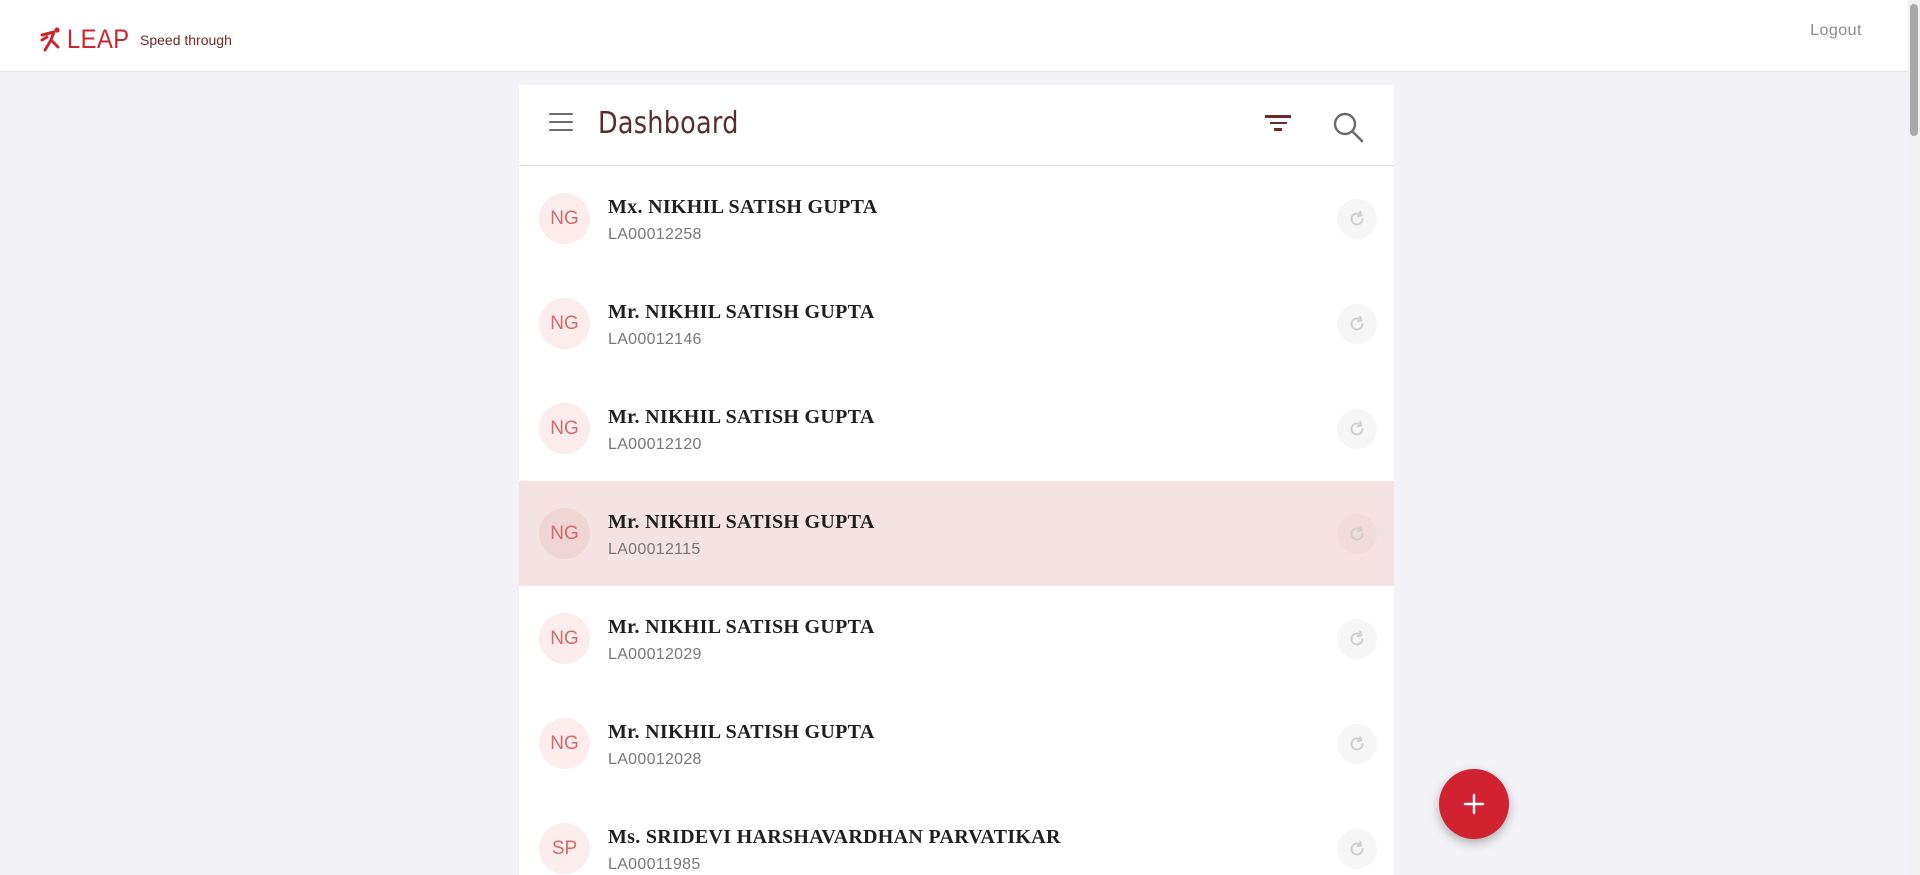 This screenshot has width=1920, height=875. Describe the element at coordinates (655, 339) in the screenshot. I see `account-number: LA00012146` at that location.